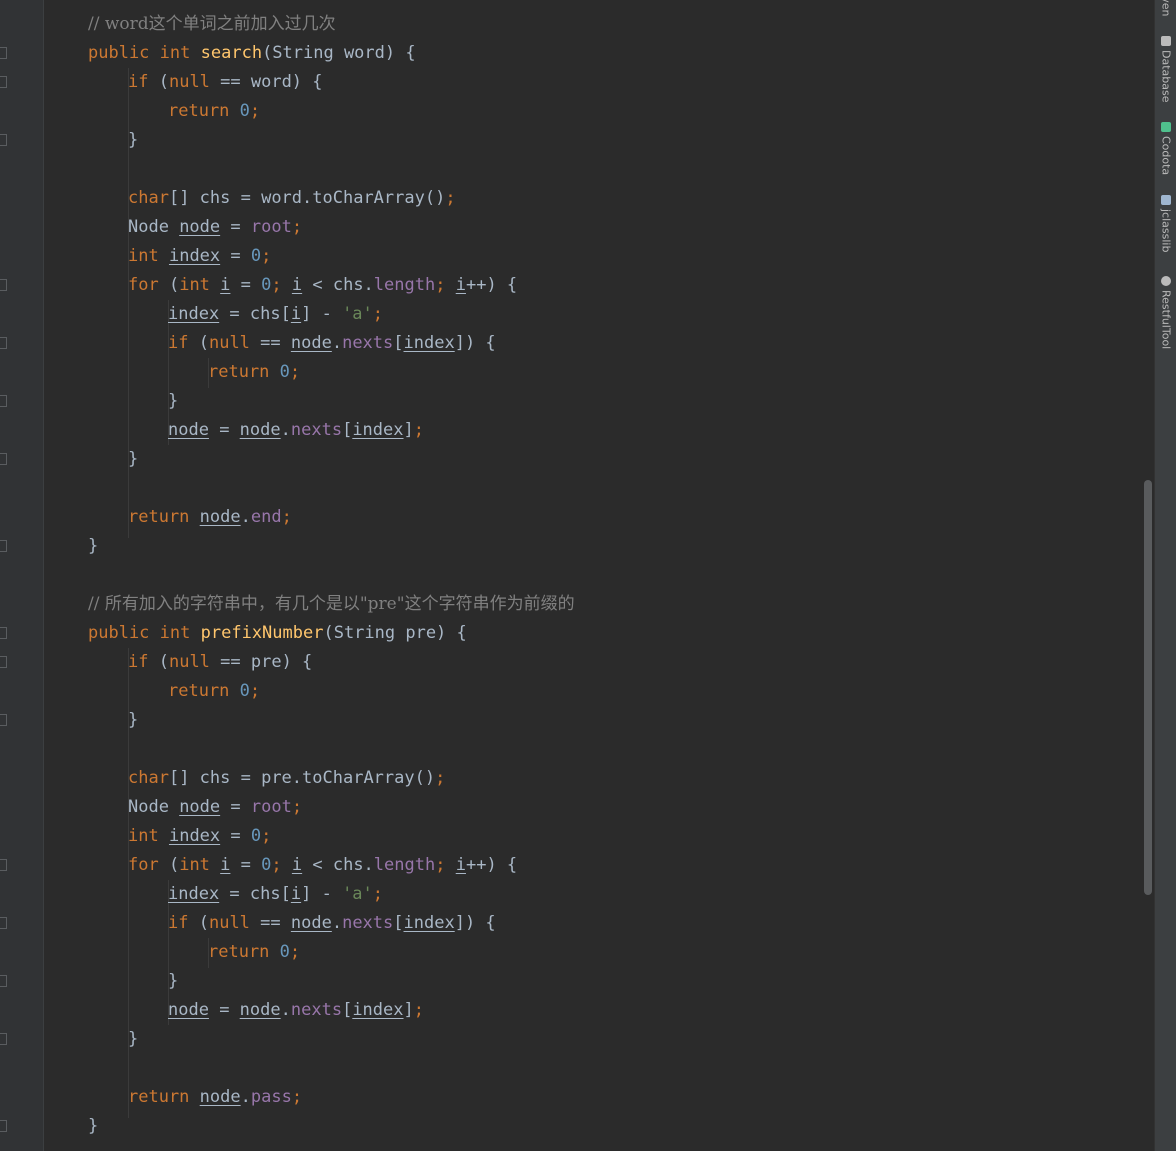 The width and height of the screenshot is (1176, 1151). I want to click on codota-icon, so click(1166, 127).